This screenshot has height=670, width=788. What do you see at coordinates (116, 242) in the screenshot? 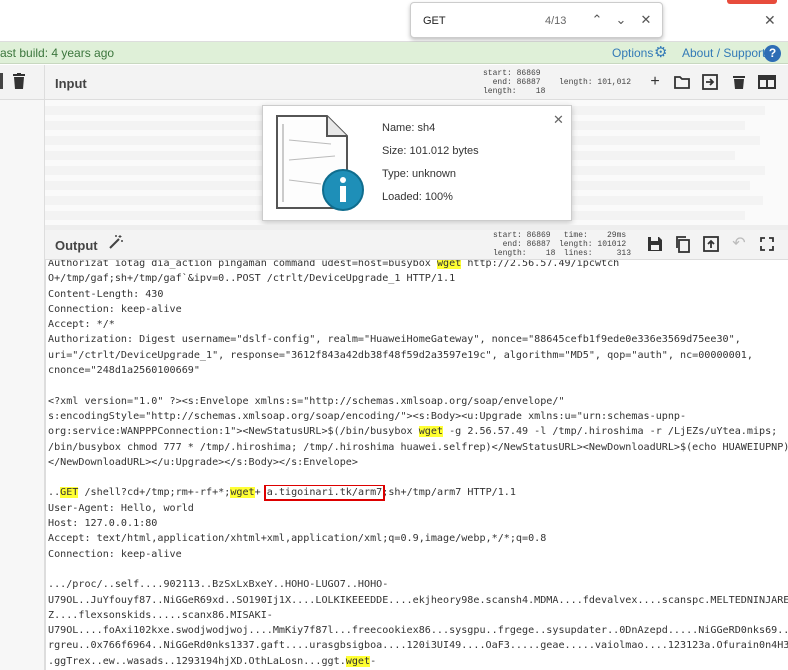
I see `magic-wand-icon` at bounding box center [116, 242].